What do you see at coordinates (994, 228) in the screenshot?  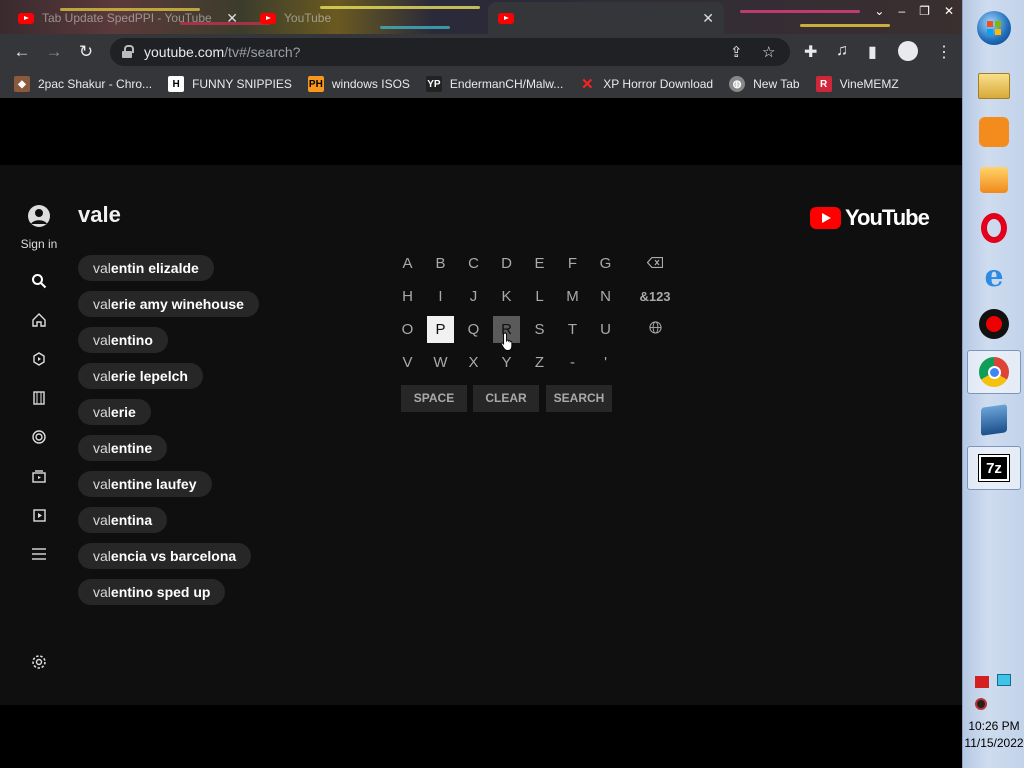 I see `taskbar-opera` at bounding box center [994, 228].